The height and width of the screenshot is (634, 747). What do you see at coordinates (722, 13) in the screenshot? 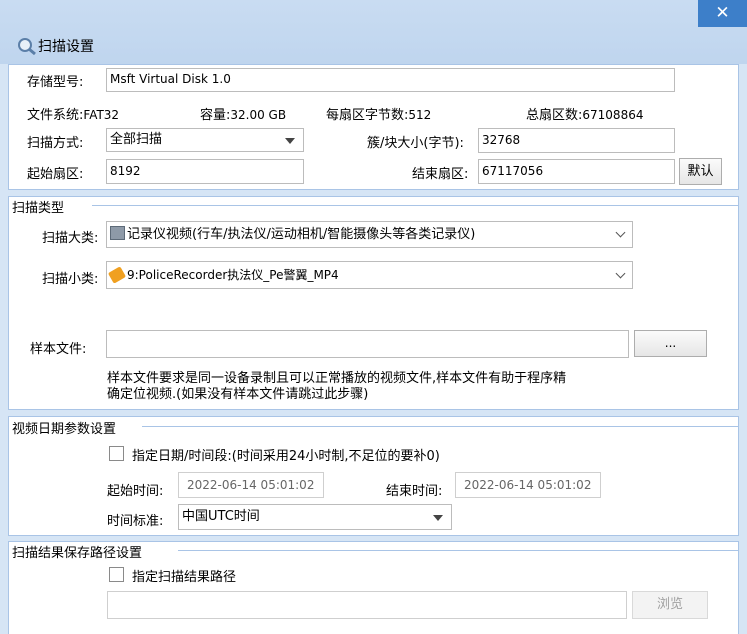
I see `close-button: ✕` at bounding box center [722, 13].